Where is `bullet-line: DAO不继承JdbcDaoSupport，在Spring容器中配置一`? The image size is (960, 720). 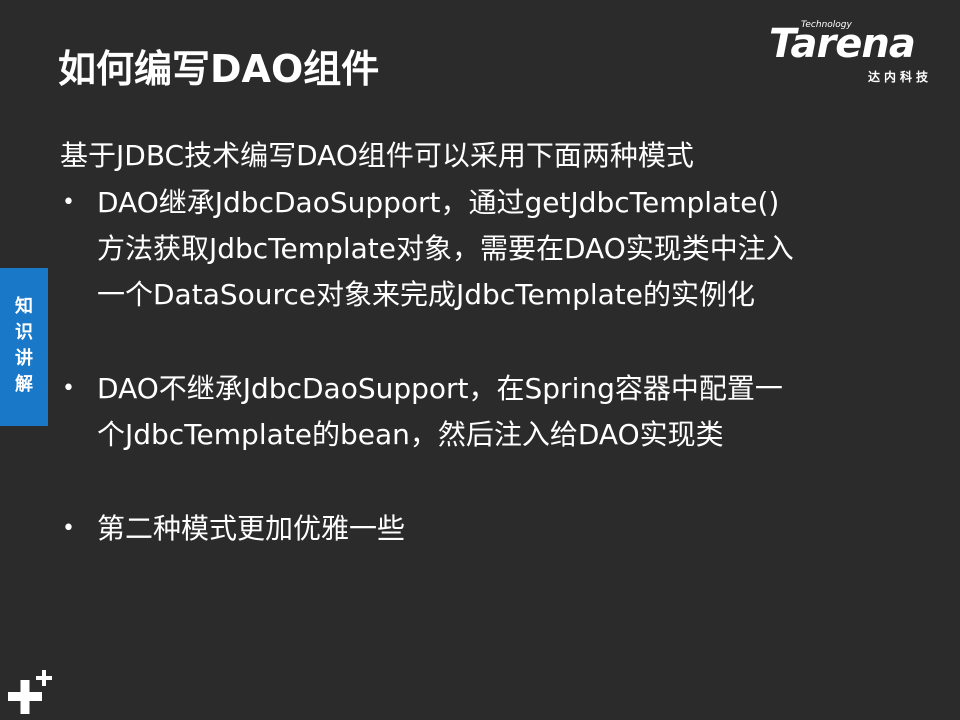
bullet-line: DAO不继承JdbcDaoSupport，在Spring容器中配置一 is located at coordinates (440, 388).